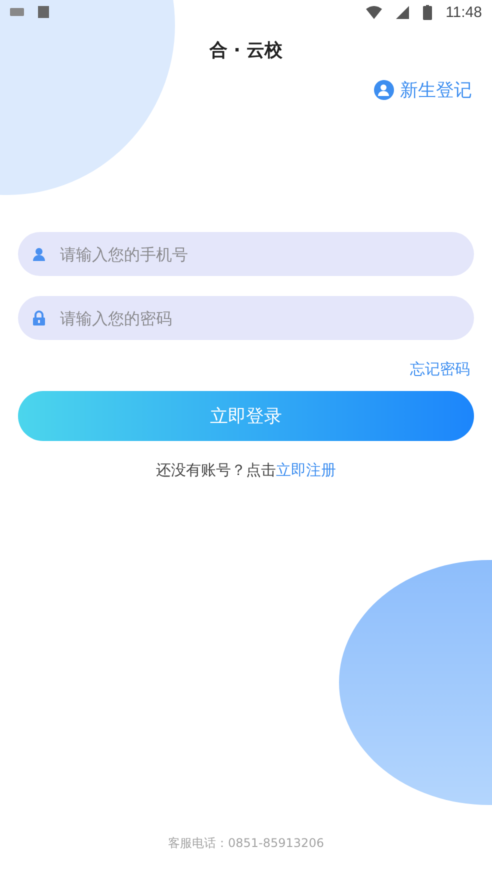 This screenshot has height=874, width=492. Describe the element at coordinates (246, 843) in the screenshot. I see `support-phone: 客服电话：0851-85913206` at that location.